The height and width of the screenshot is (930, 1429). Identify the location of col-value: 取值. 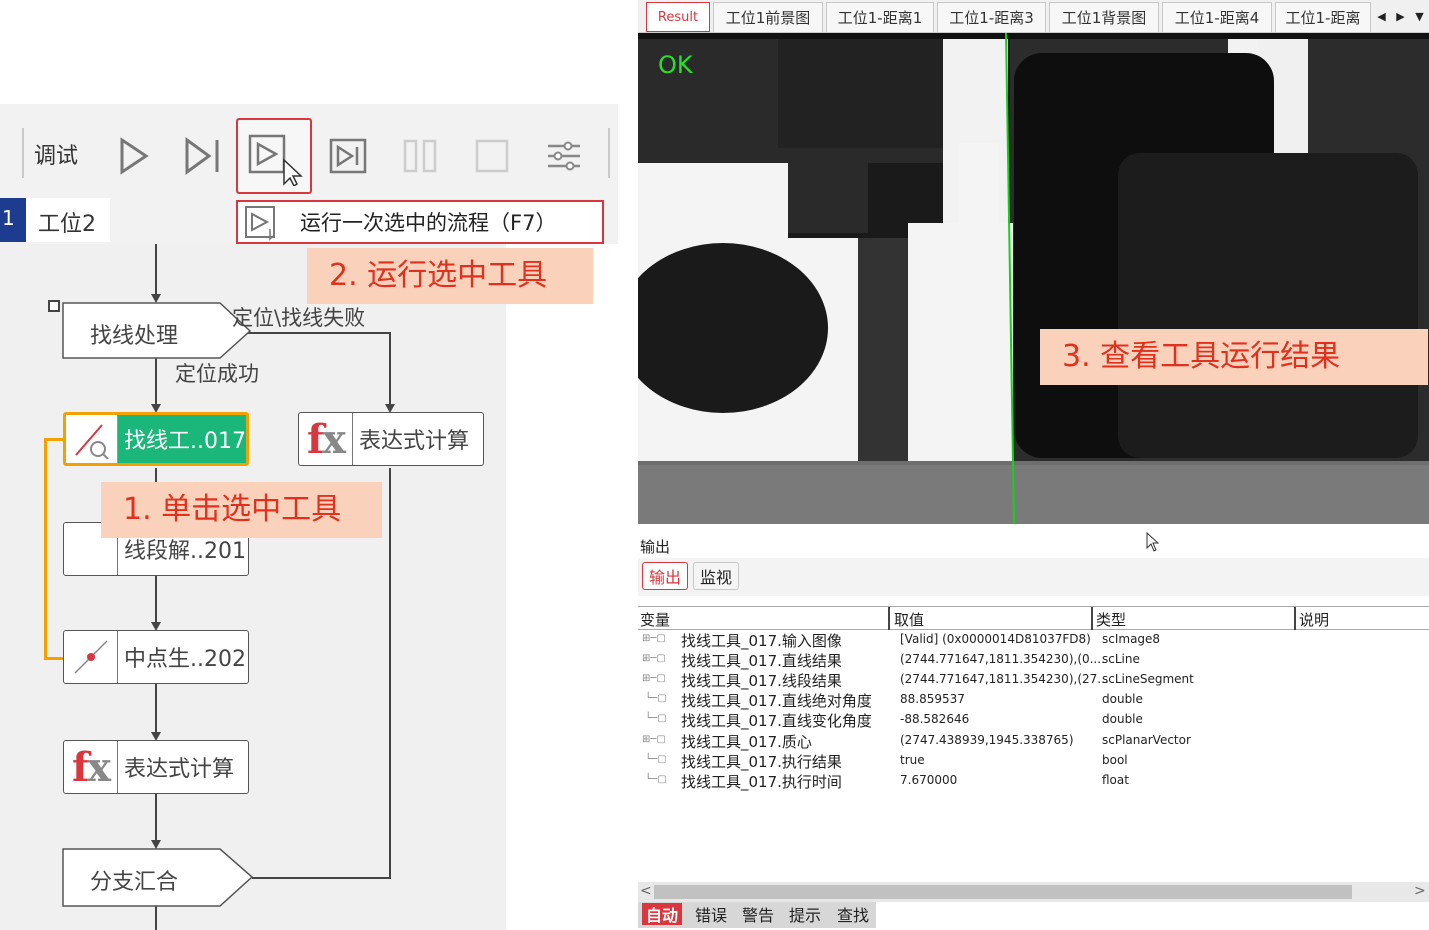
(909, 619).